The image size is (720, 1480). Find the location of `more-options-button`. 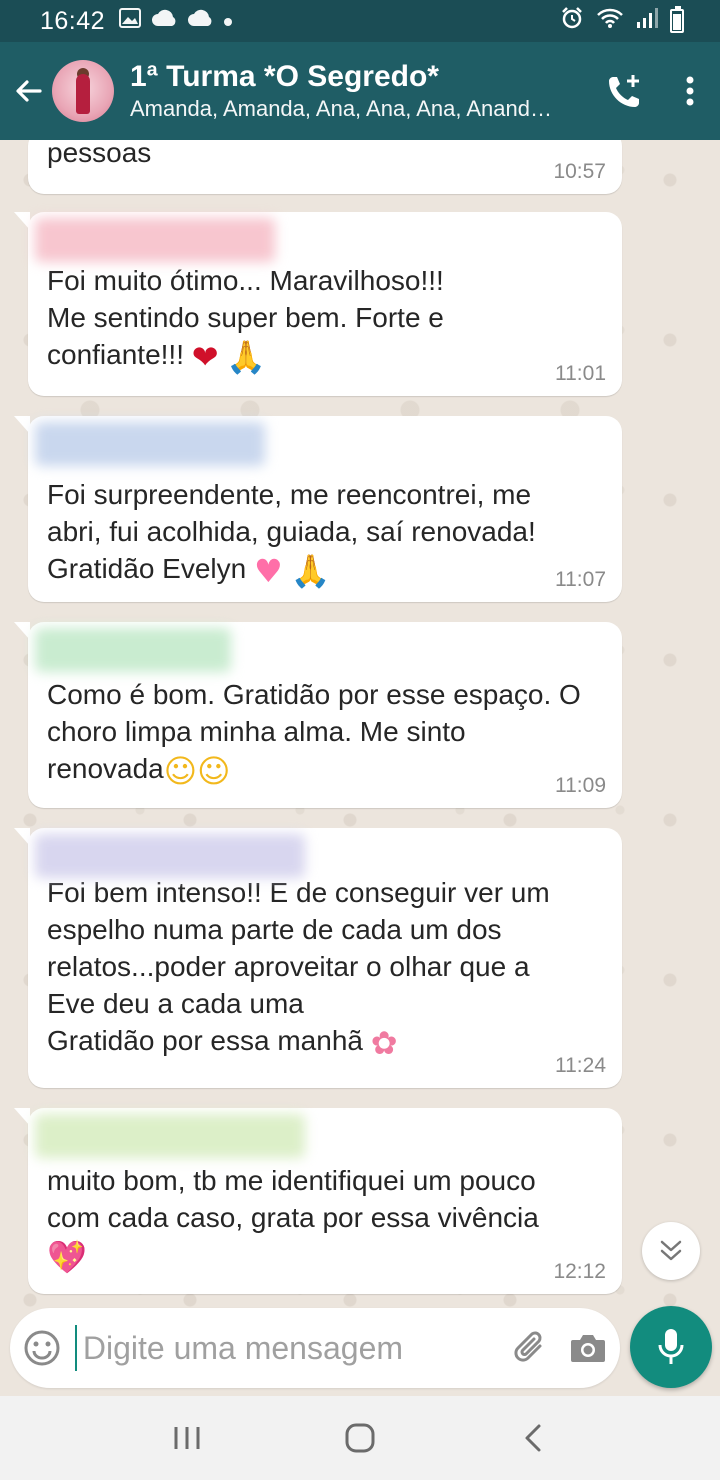

more-options-button is located at coordinates (690, 91).